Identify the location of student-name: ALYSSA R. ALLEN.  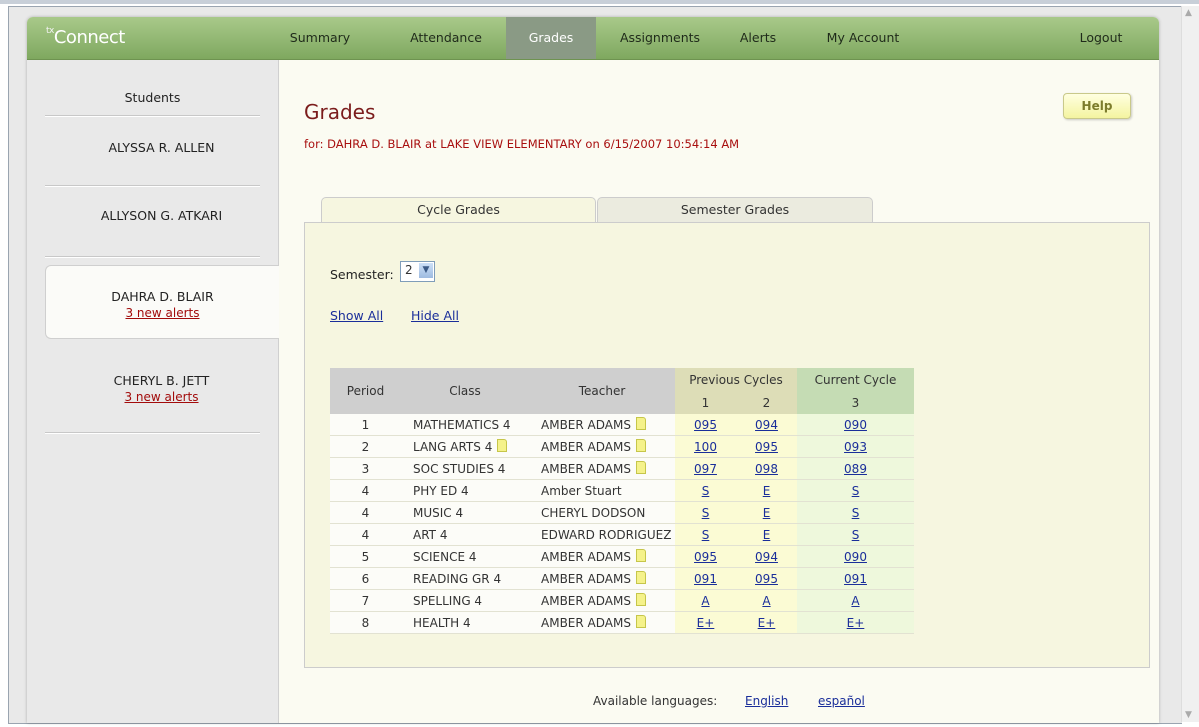
(161, 147).